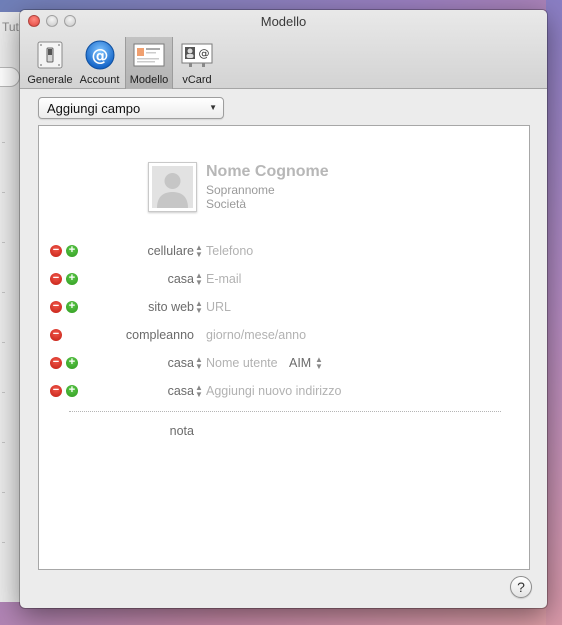 The height and width of the screenshot is (625, 562). What do you see at coordinates (149, 55) in the screenshot?
I see `card-template-icon` at bounding box center [149, 55].